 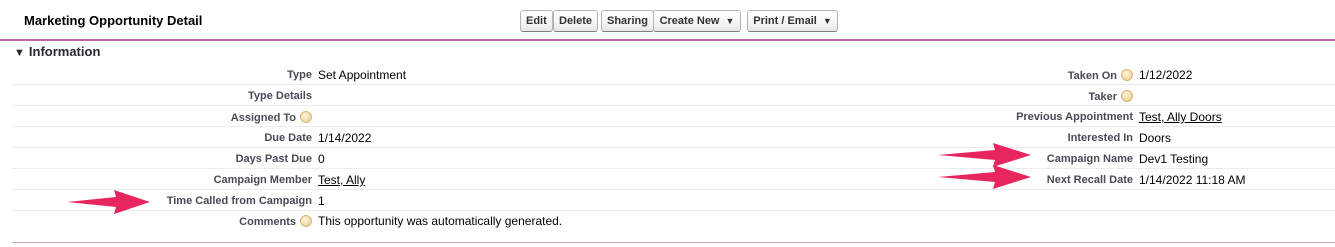 I want to click on field-value-next-recall-date: 1/14/2022 11:18 AM, so click(x=1192, y=180).